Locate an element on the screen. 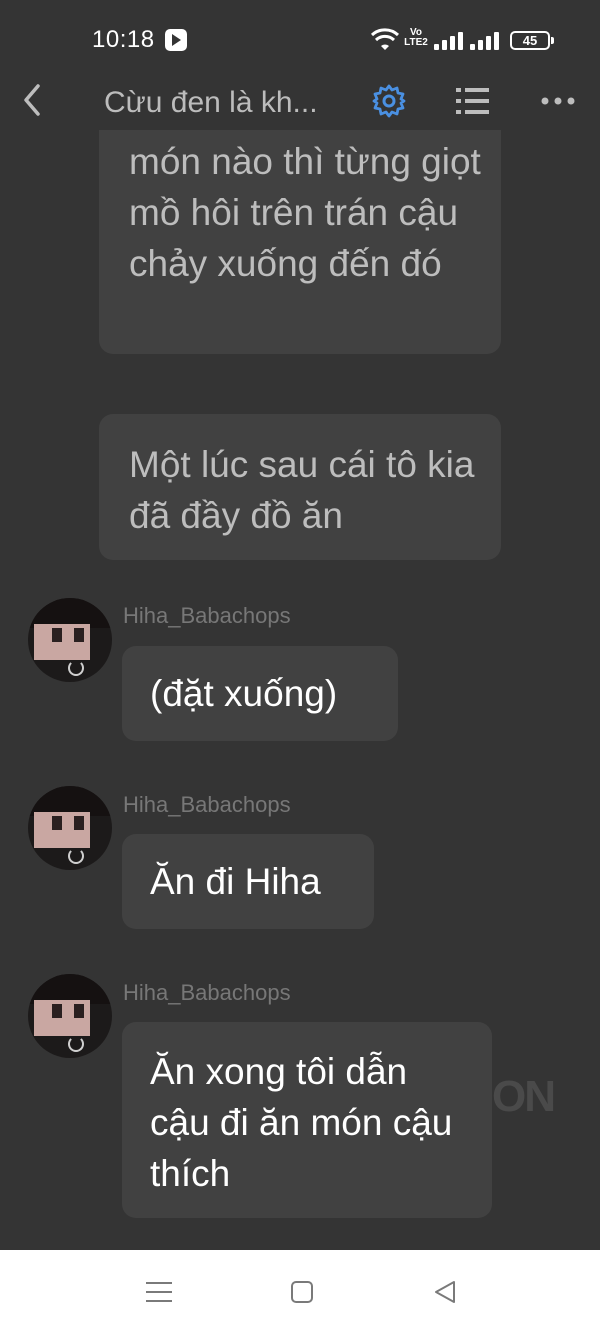 The image size is (600, 1333). wifi-icon is located at coordinates (385, 39).